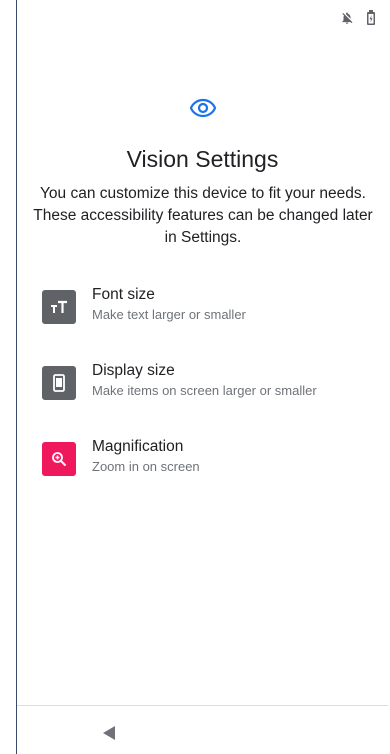  Describe the element at coordinates (59, 307) in the screenshot. I see `font-size-icon` at that location.